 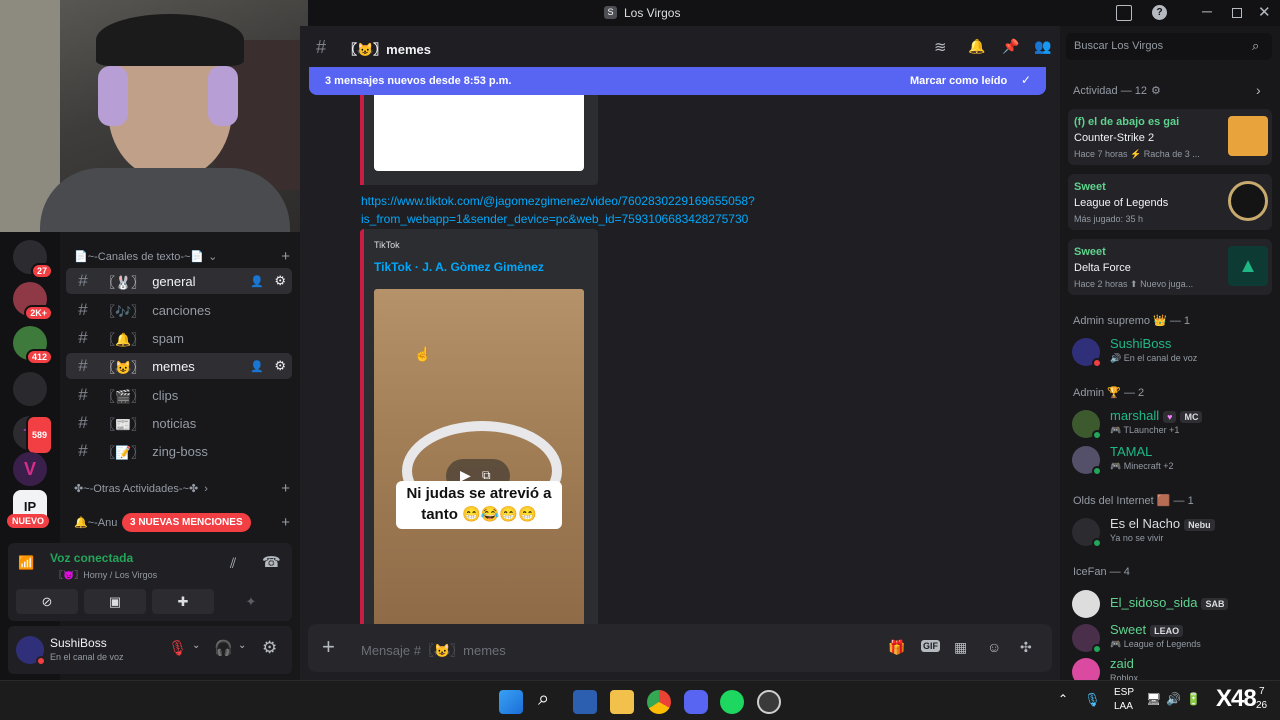 I want to click on battery-icon: 🔋, so click(x=1193, y=699).